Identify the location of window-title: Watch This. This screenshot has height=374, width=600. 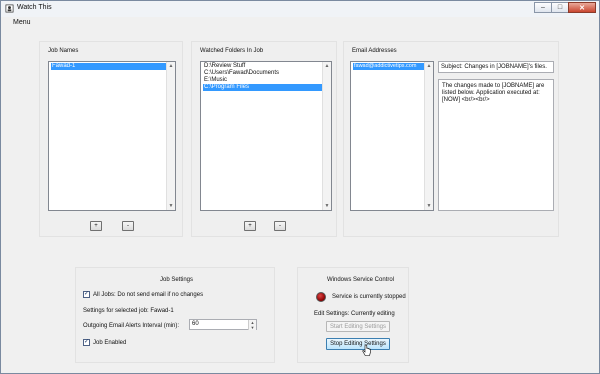
(34, 7).